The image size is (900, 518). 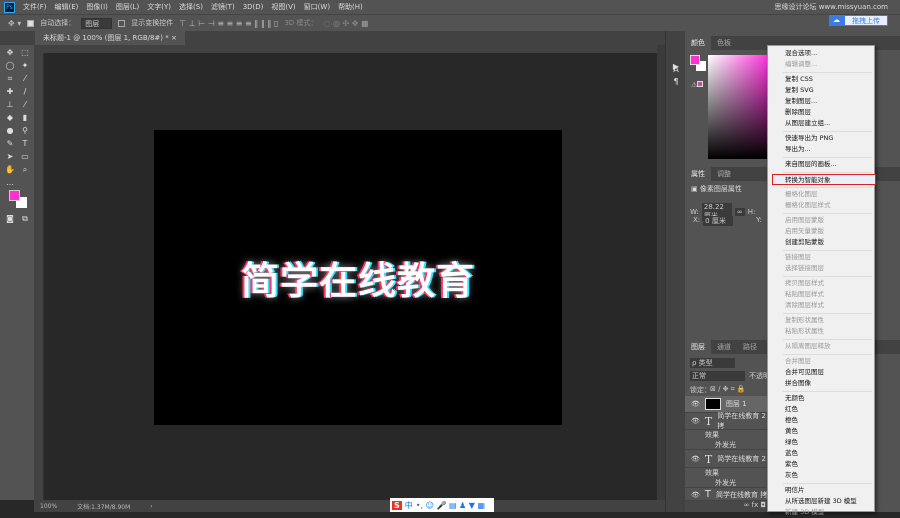 I want to click on layer-row: 👁 T 简学在线教育 拷, so click(x=727, y=495).